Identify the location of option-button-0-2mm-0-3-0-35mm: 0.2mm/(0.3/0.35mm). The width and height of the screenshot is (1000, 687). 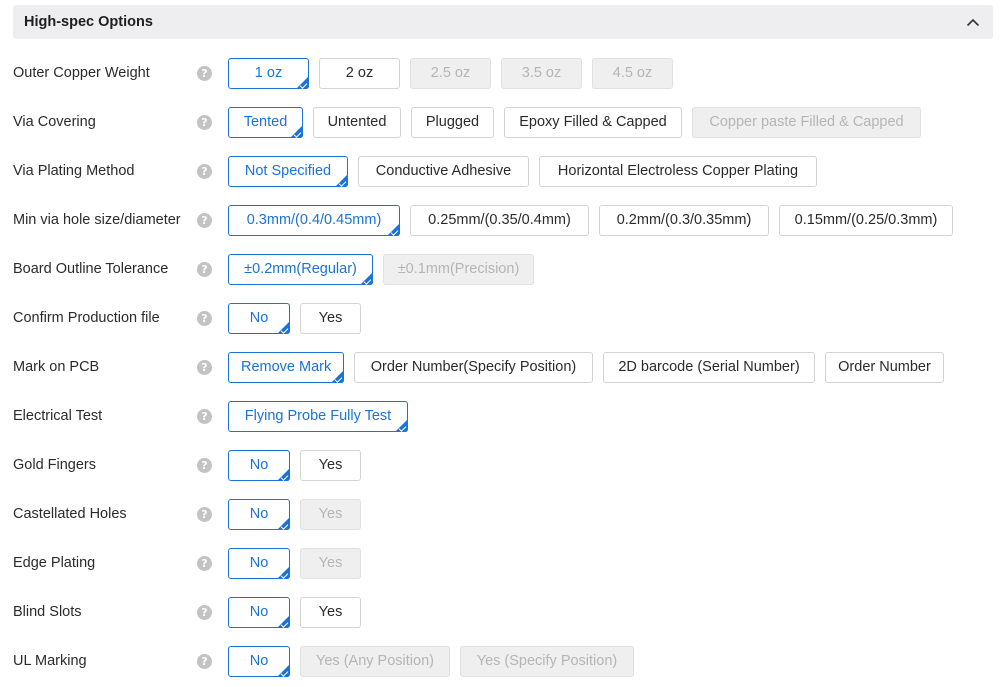
(684, 220).